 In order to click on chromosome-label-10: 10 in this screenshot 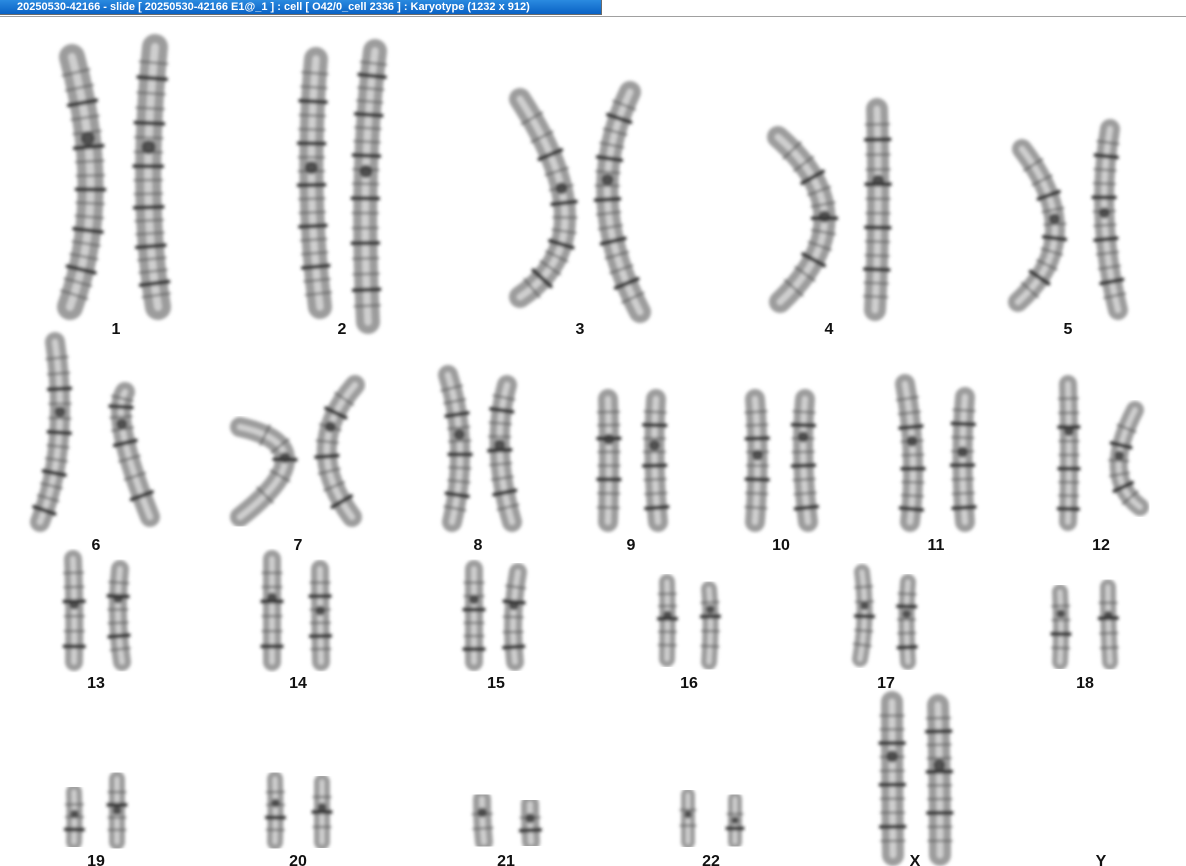, I will do `click(781, 545)`.